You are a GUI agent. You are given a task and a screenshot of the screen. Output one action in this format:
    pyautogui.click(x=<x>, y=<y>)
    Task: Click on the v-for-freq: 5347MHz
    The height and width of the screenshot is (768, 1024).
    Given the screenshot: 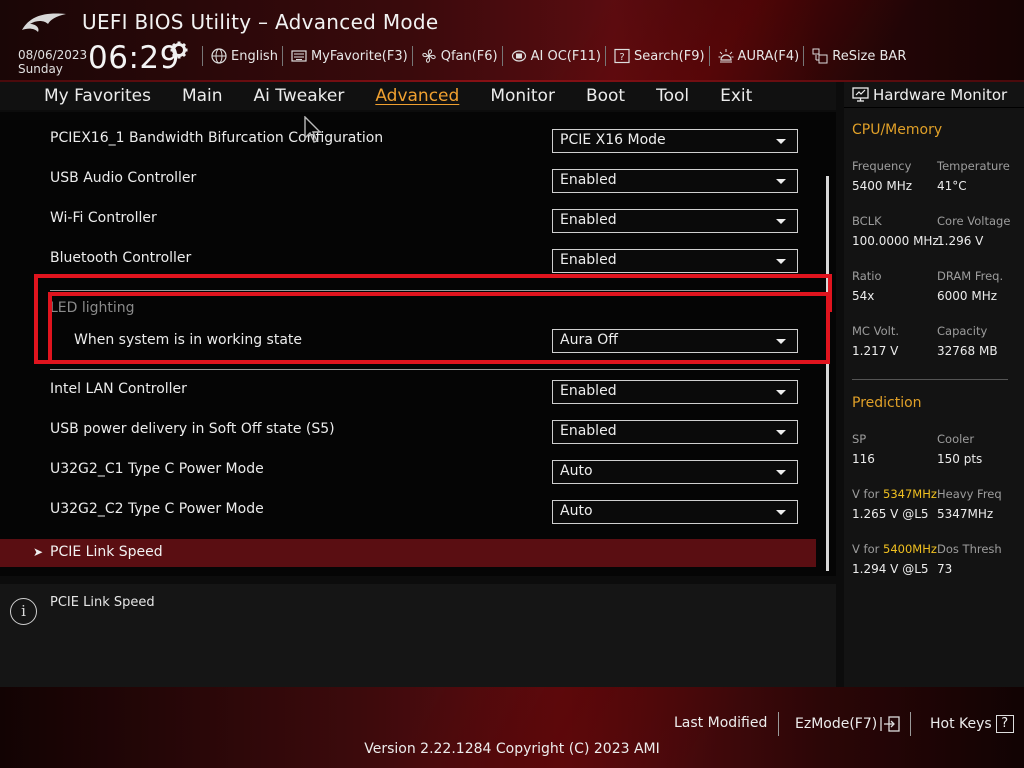 What is the action you would take?
    pyautogui.click(x=910, y=494)
    